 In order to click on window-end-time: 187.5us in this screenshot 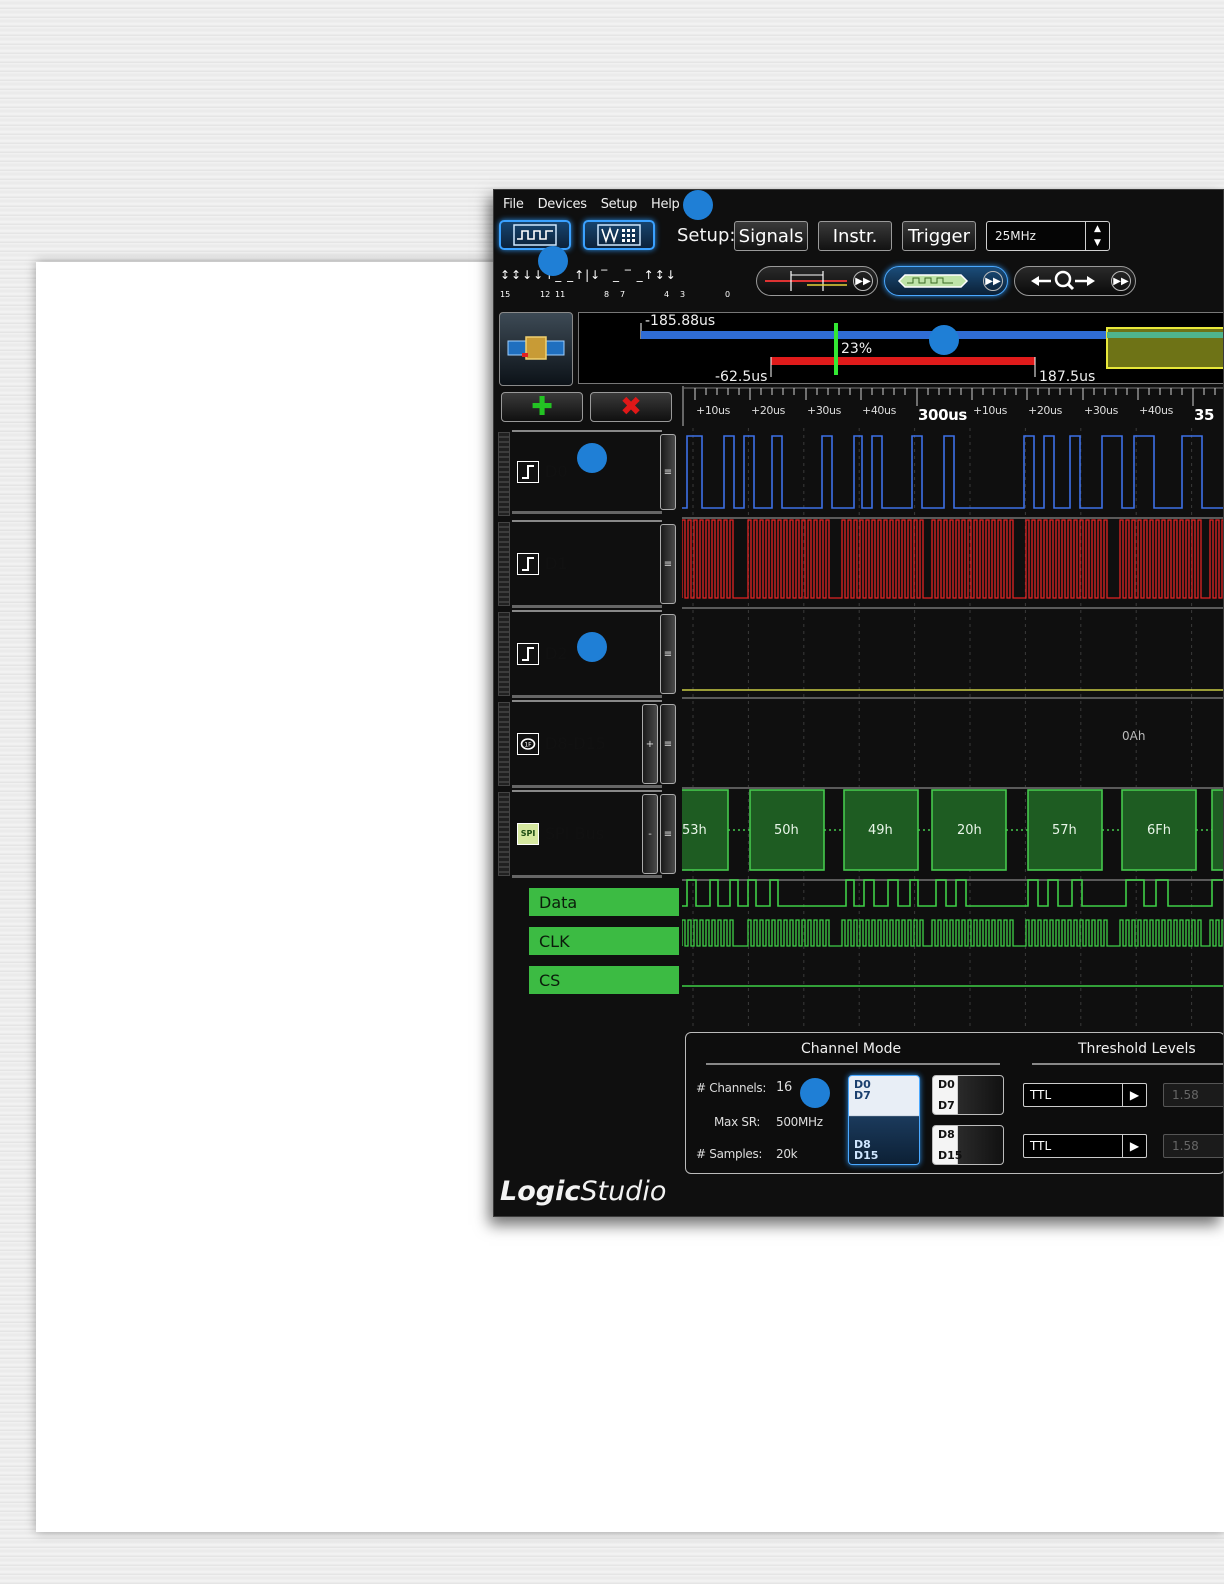, I will do `click(1067, 377)`.